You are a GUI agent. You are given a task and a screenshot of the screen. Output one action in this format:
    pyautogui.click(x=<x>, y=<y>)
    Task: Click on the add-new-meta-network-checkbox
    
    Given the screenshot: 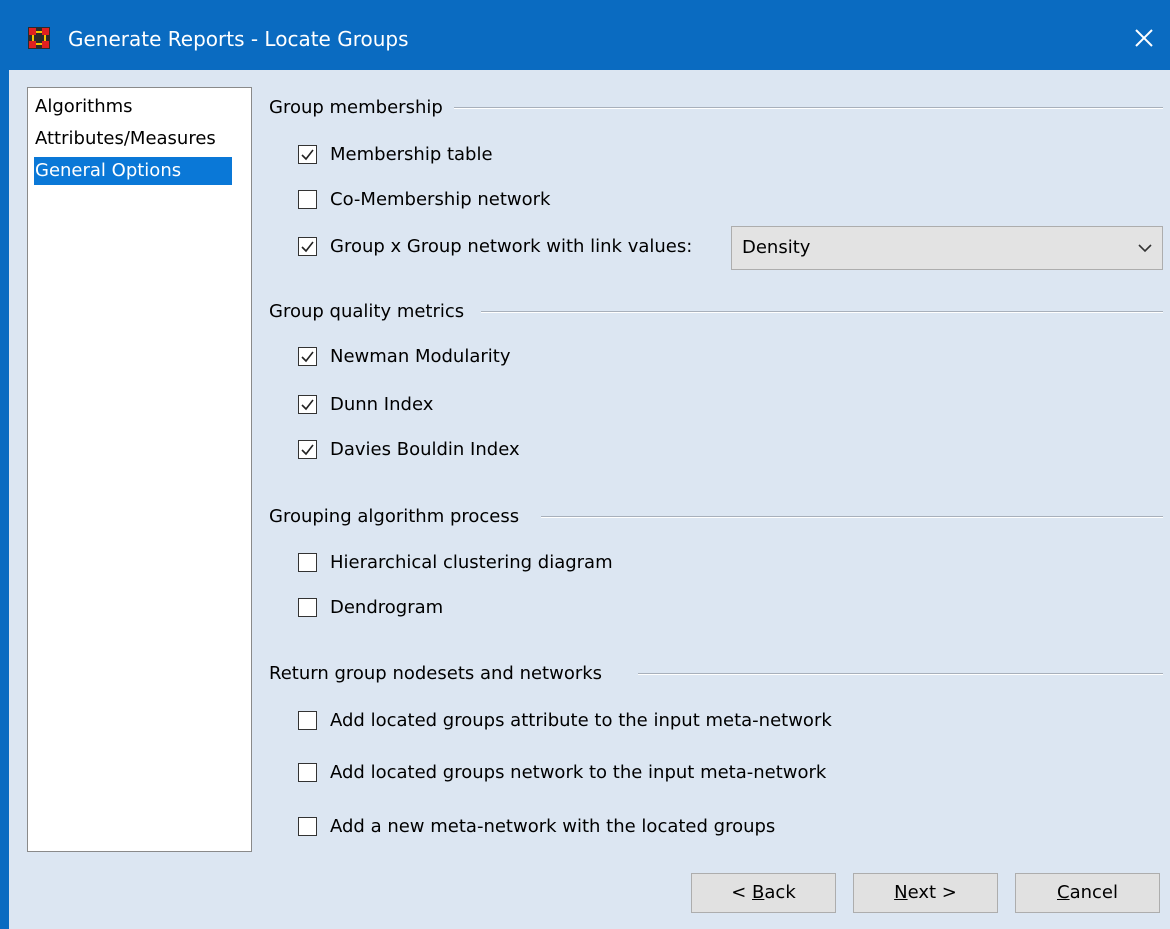 What is the action you would take?
    pyautogui.click(x=307, y=826)
    